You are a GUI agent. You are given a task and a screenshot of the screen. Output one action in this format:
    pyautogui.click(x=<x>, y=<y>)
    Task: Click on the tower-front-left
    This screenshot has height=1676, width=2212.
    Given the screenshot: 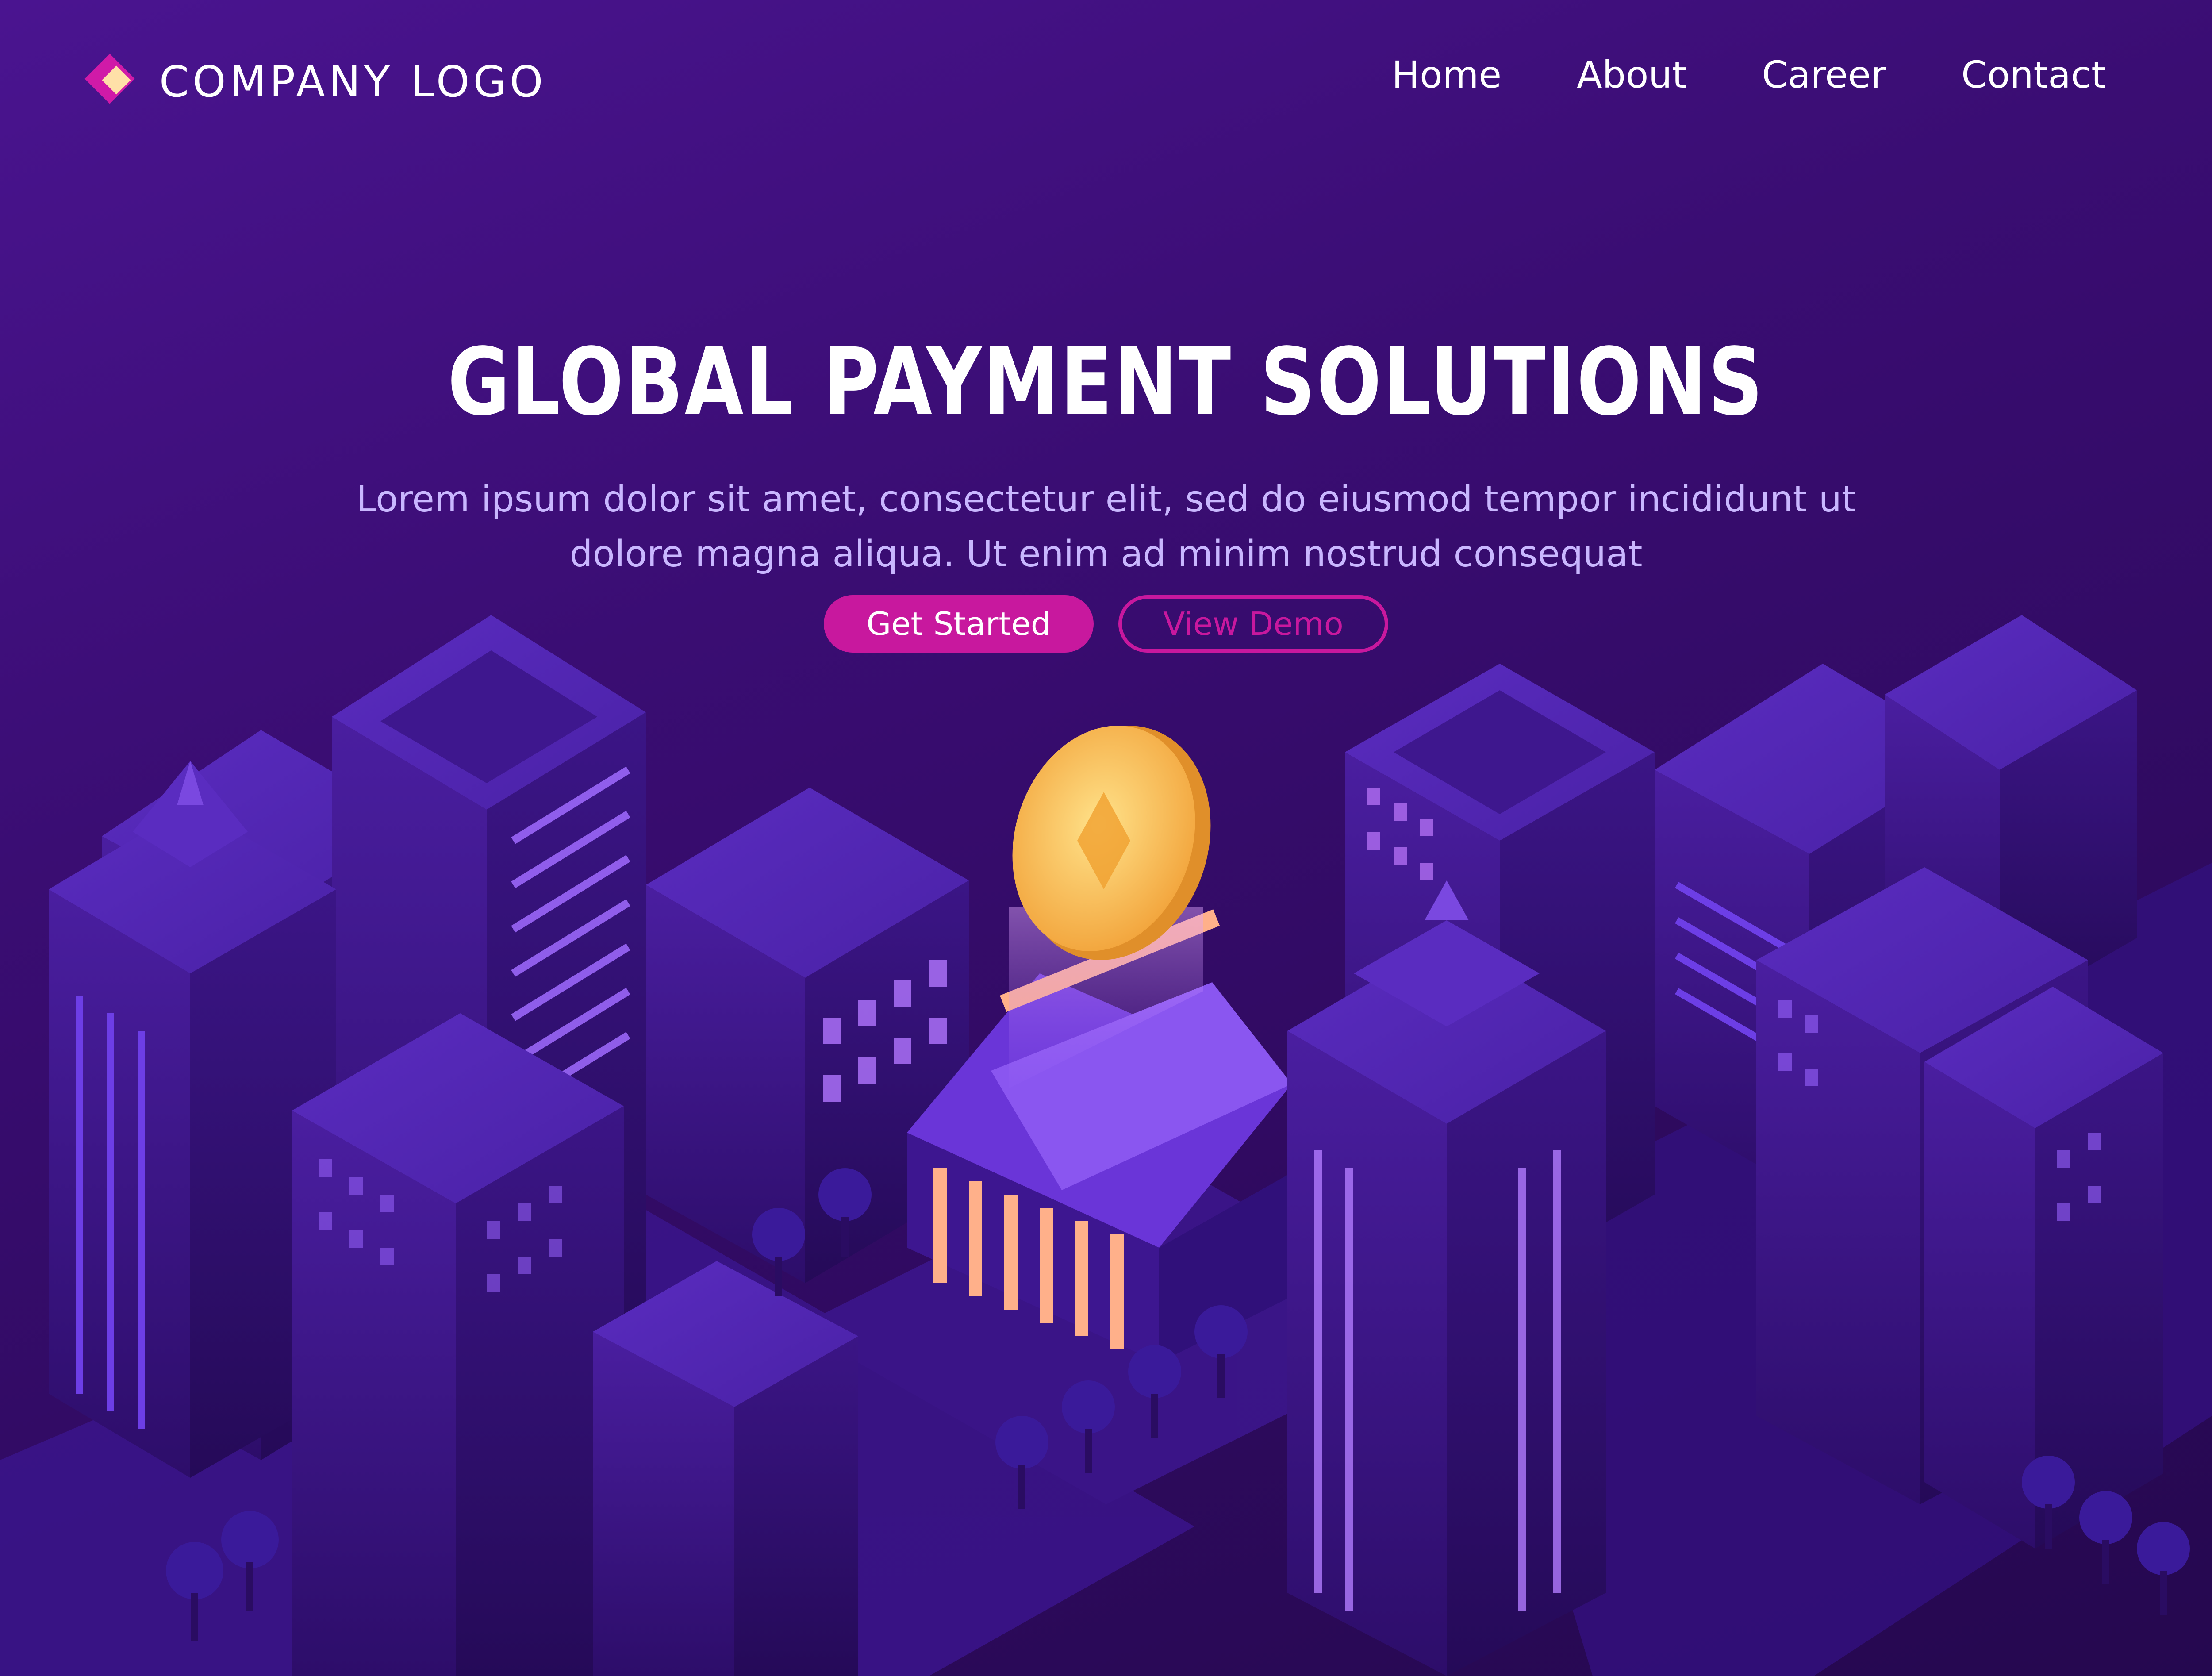 What is the action you would take?
    pyautogui.click(x=458, y=1344)
    